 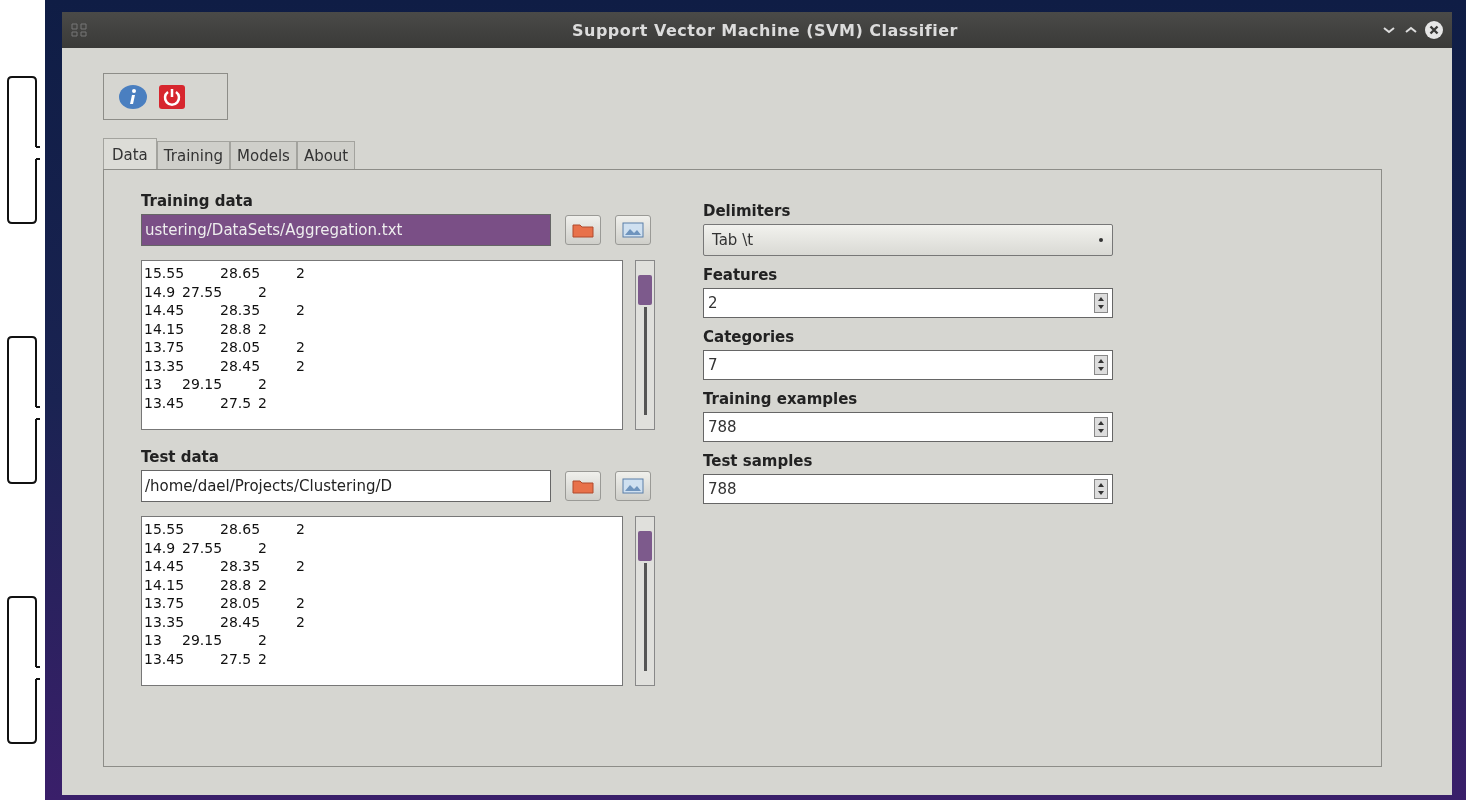 I want to click on field-label: Test samples, so click(x=758, y=461).